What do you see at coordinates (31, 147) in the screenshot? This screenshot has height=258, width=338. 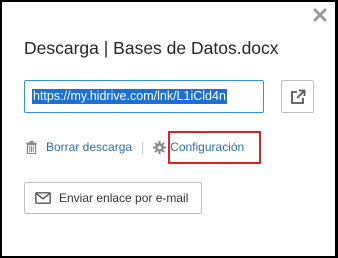 I see `trash-icon` at bounding box center [31, 147].